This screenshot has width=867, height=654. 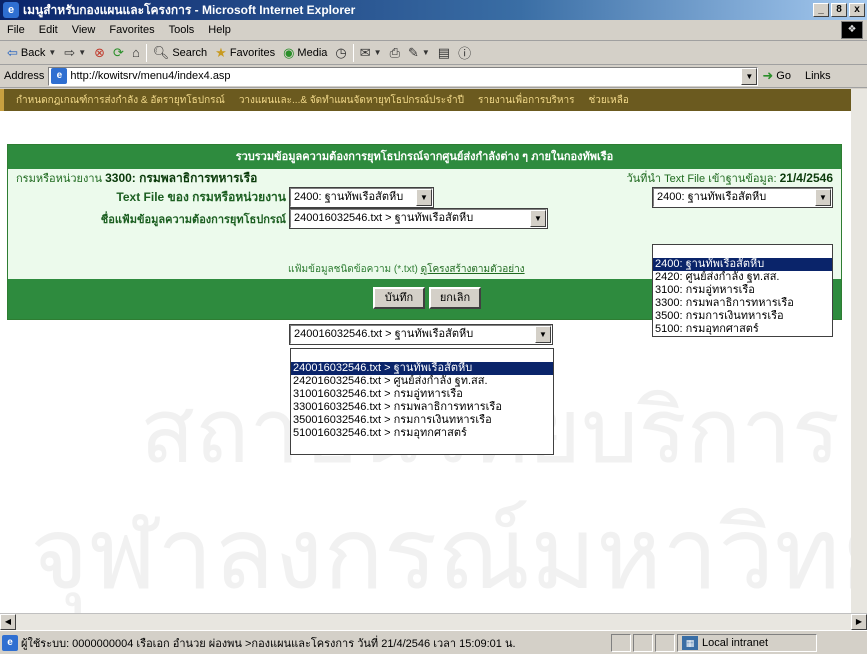 What do you see at coordinates (859, 622) in the screenshot?
I see `scroll-right-button: ▶` at bounding box center [859, 622].